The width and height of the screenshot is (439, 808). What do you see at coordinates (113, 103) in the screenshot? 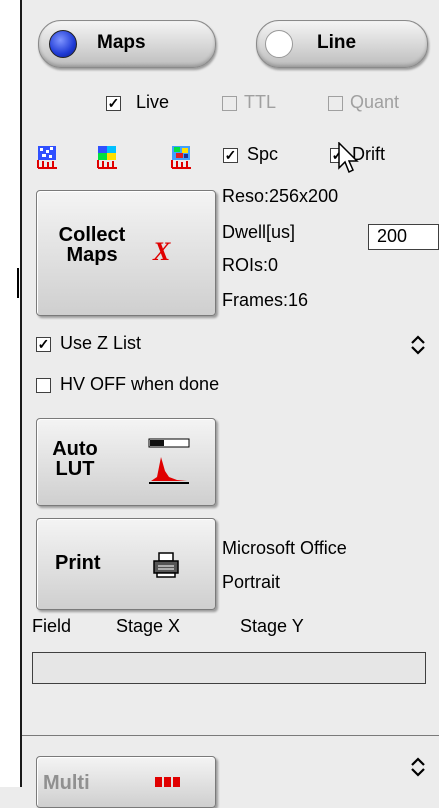
I see `live-checkbox: ✓` at bounding box center [113, 103].